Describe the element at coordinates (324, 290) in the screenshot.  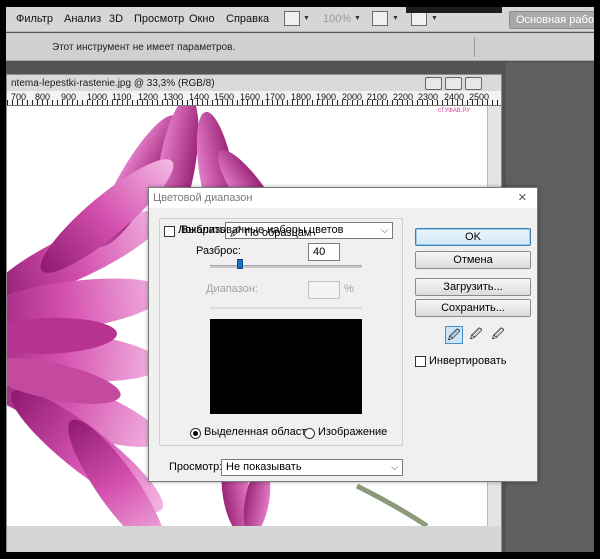
I see `range-input` at that location.